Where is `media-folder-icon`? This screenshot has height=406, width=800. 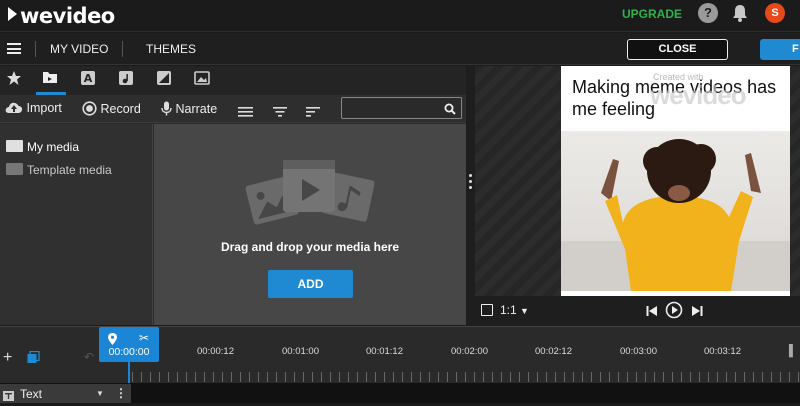
media-folder-icon is located at coordinates (51, 82).